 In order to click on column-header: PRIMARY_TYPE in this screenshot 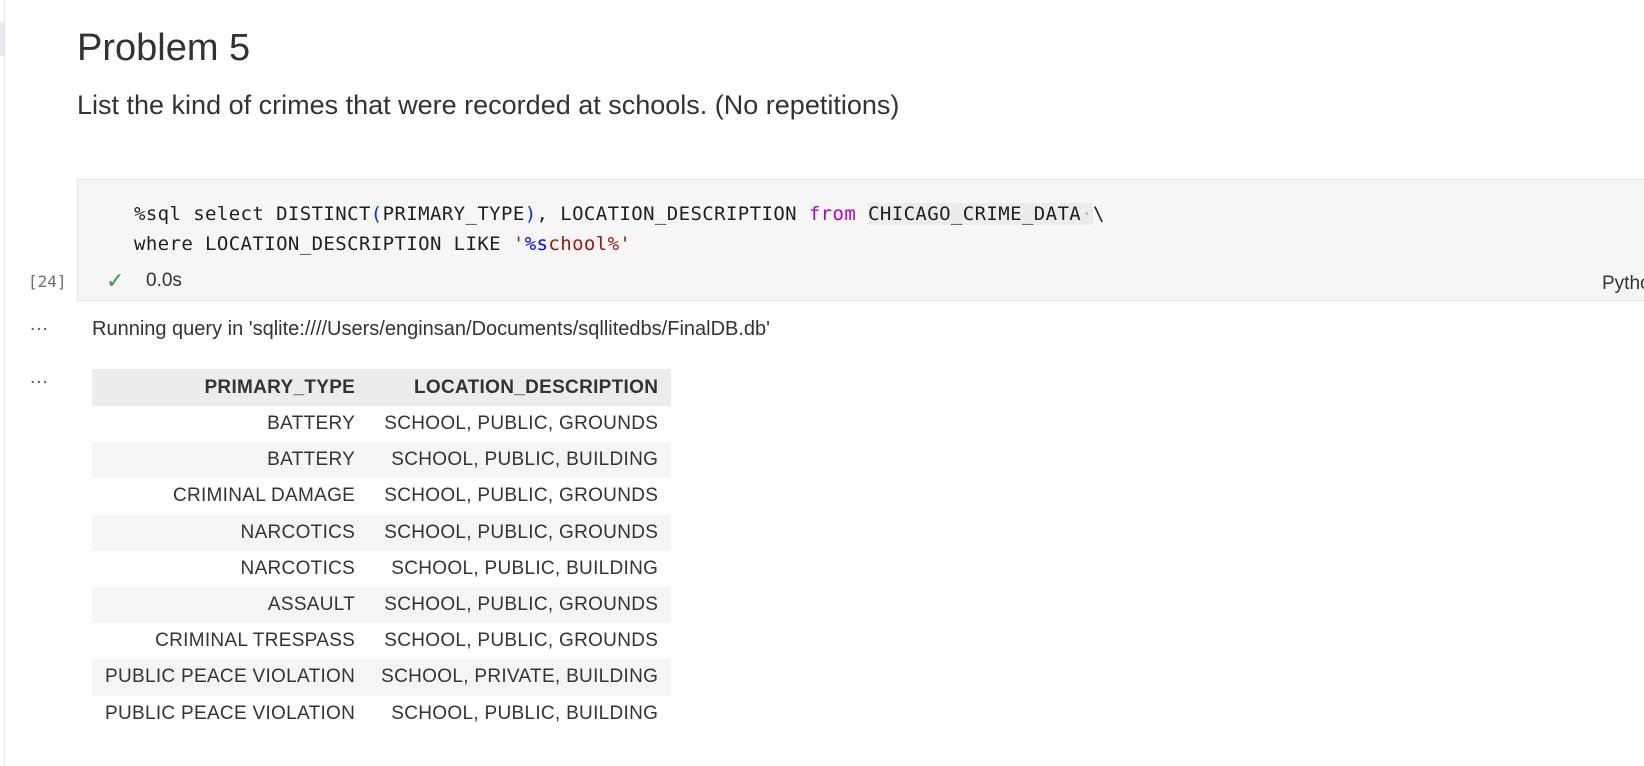, I will do `click(230, 387)`.